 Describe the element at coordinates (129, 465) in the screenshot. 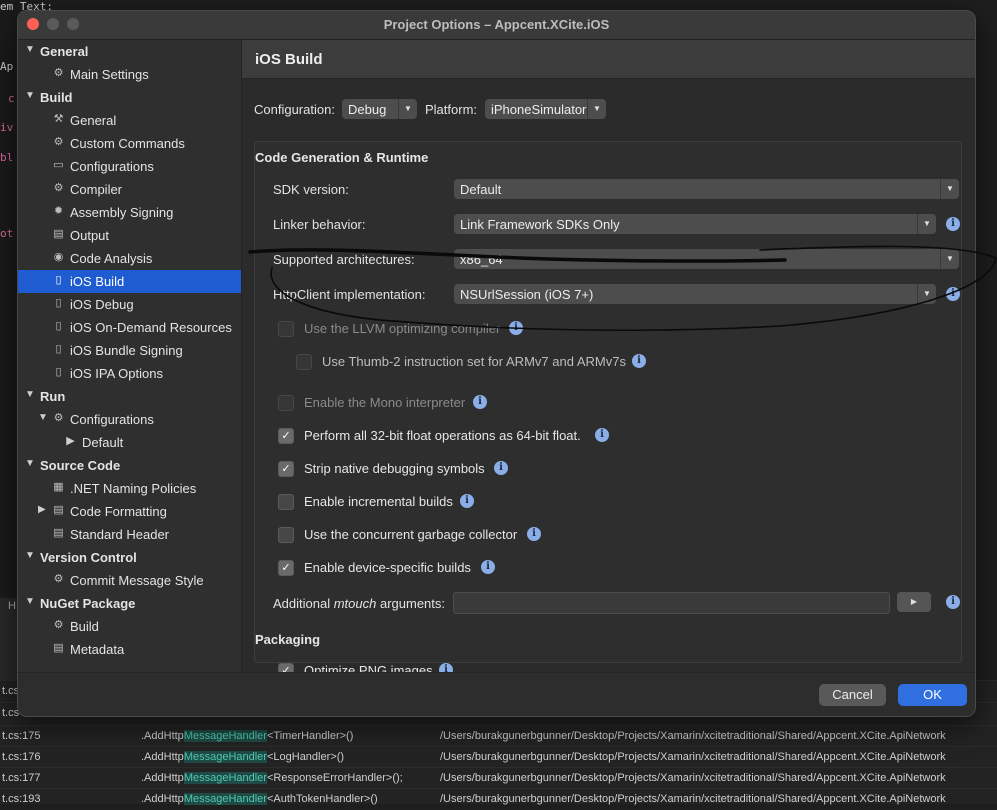

I see `sidebar-group-source-code: ▼ Source Code` at that location.